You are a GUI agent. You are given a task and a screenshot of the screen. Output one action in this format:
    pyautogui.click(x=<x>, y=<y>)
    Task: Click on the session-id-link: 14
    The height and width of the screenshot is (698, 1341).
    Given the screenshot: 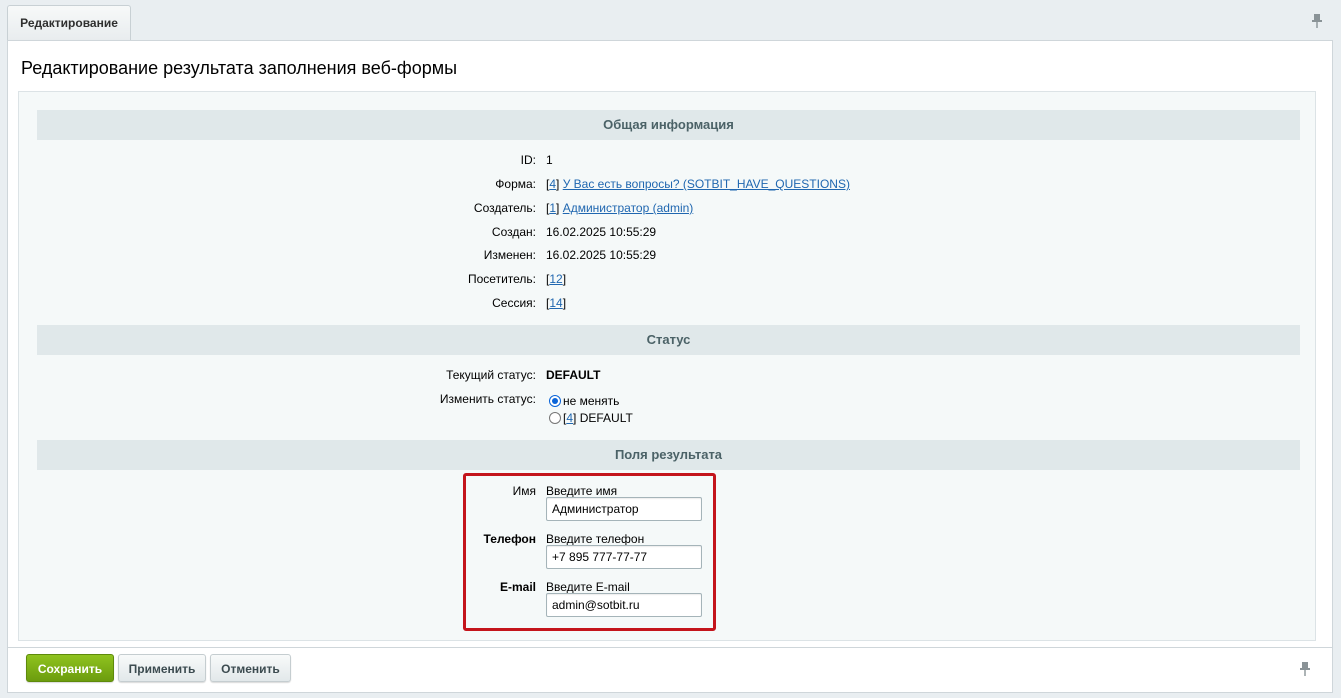 What is the action you would take?
    pyautogui.click(x=555, y=303)
    